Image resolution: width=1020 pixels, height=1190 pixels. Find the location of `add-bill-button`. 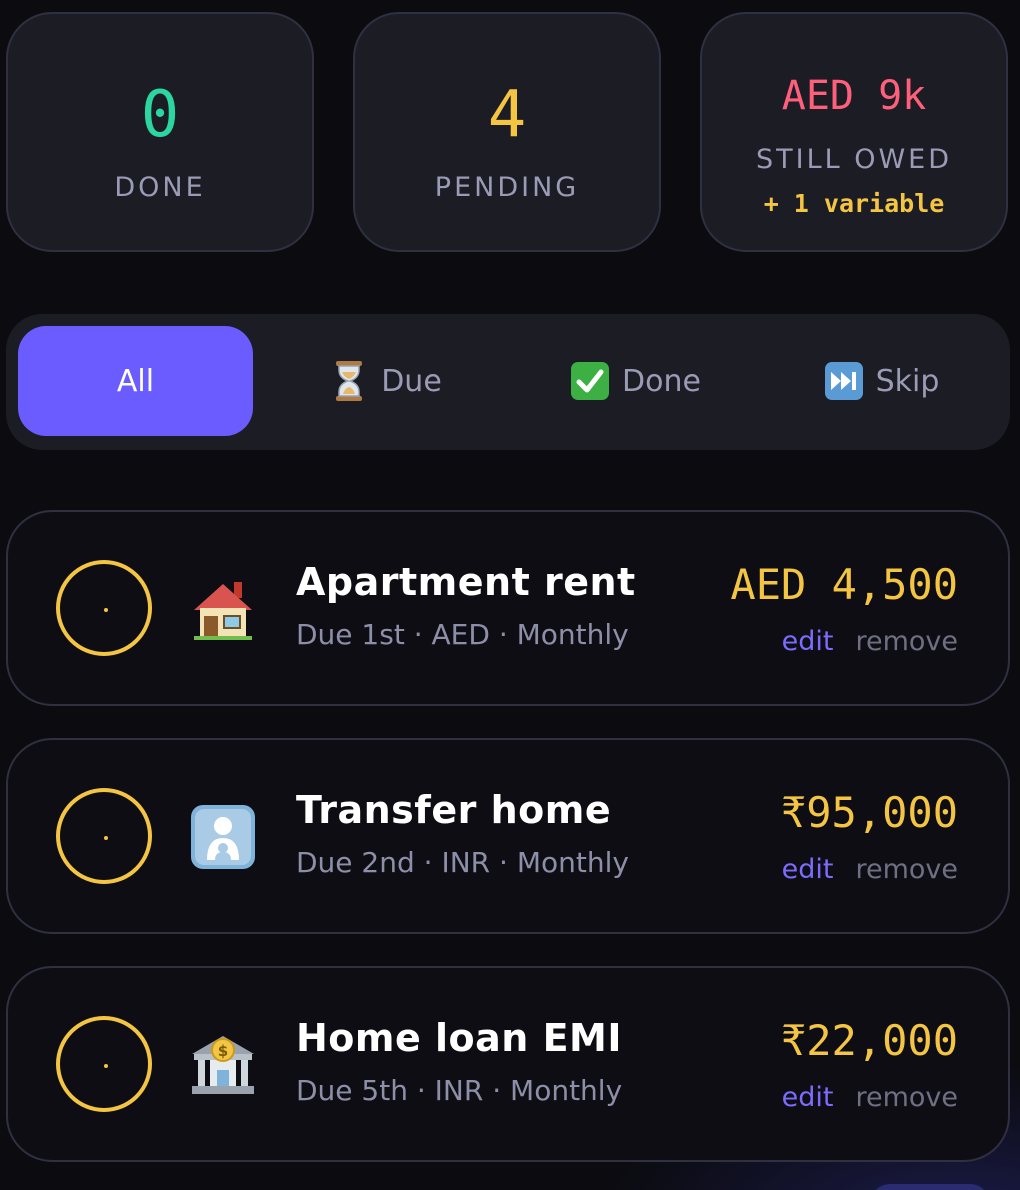

add-bill-button is located at coordinates (930, 1187).